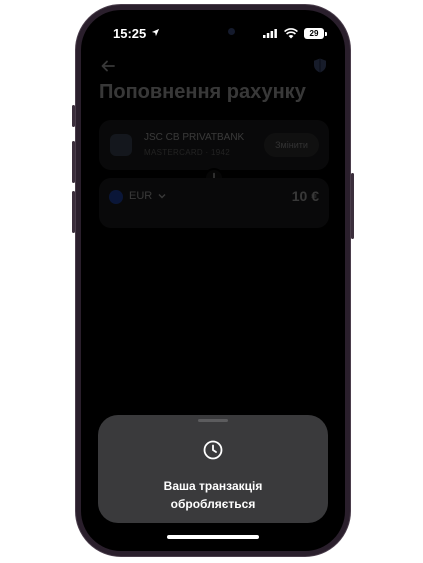 The height and width of the screenshot is (563, 423). I want to click on amount-value: 10 €, so click(305, 196).